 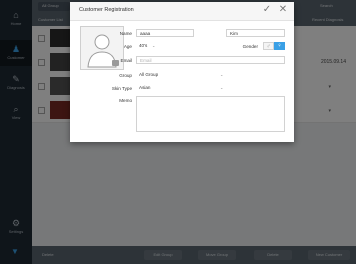 What do you see at coordinates (127, 46) in the screenshot?
I see `age-label: Age` at bounding box center [127, 46].